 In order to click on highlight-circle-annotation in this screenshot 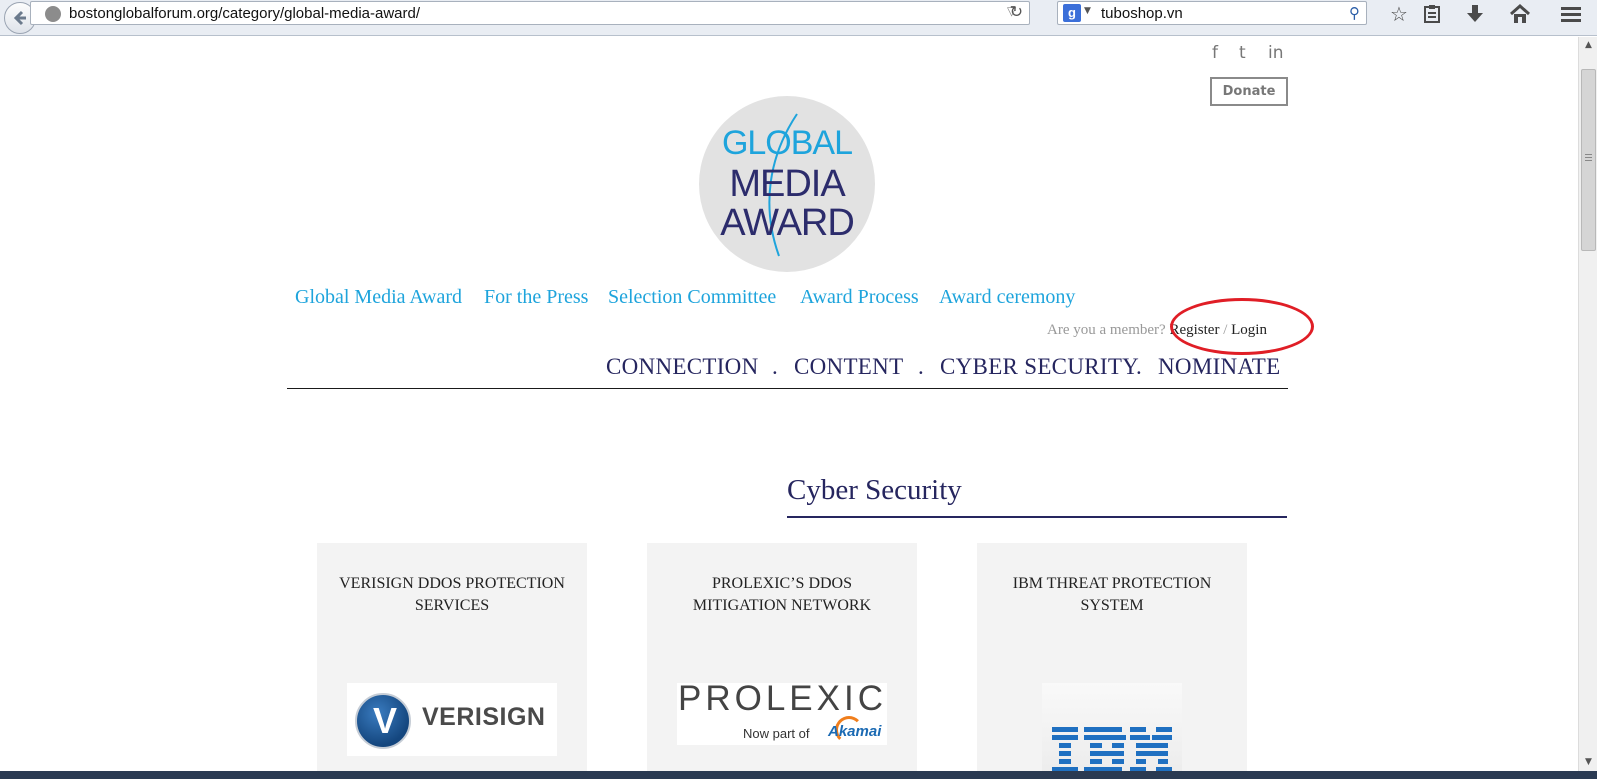, I will do `click(1242, 326)`.